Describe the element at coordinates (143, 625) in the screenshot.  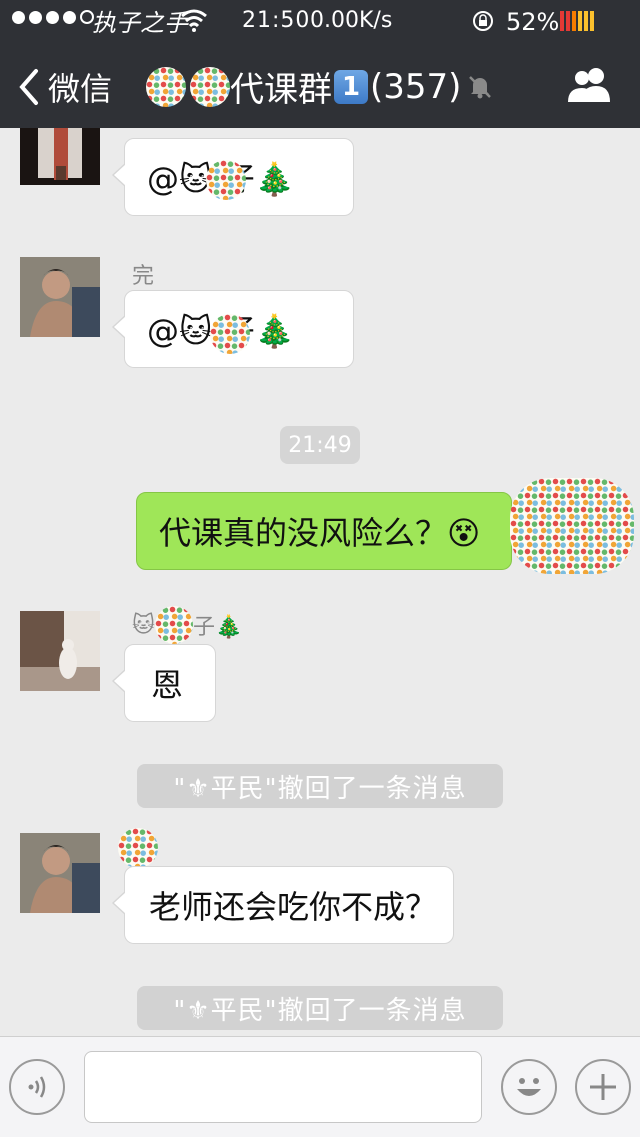
I see `sender-name-part: 🐱` at that location.